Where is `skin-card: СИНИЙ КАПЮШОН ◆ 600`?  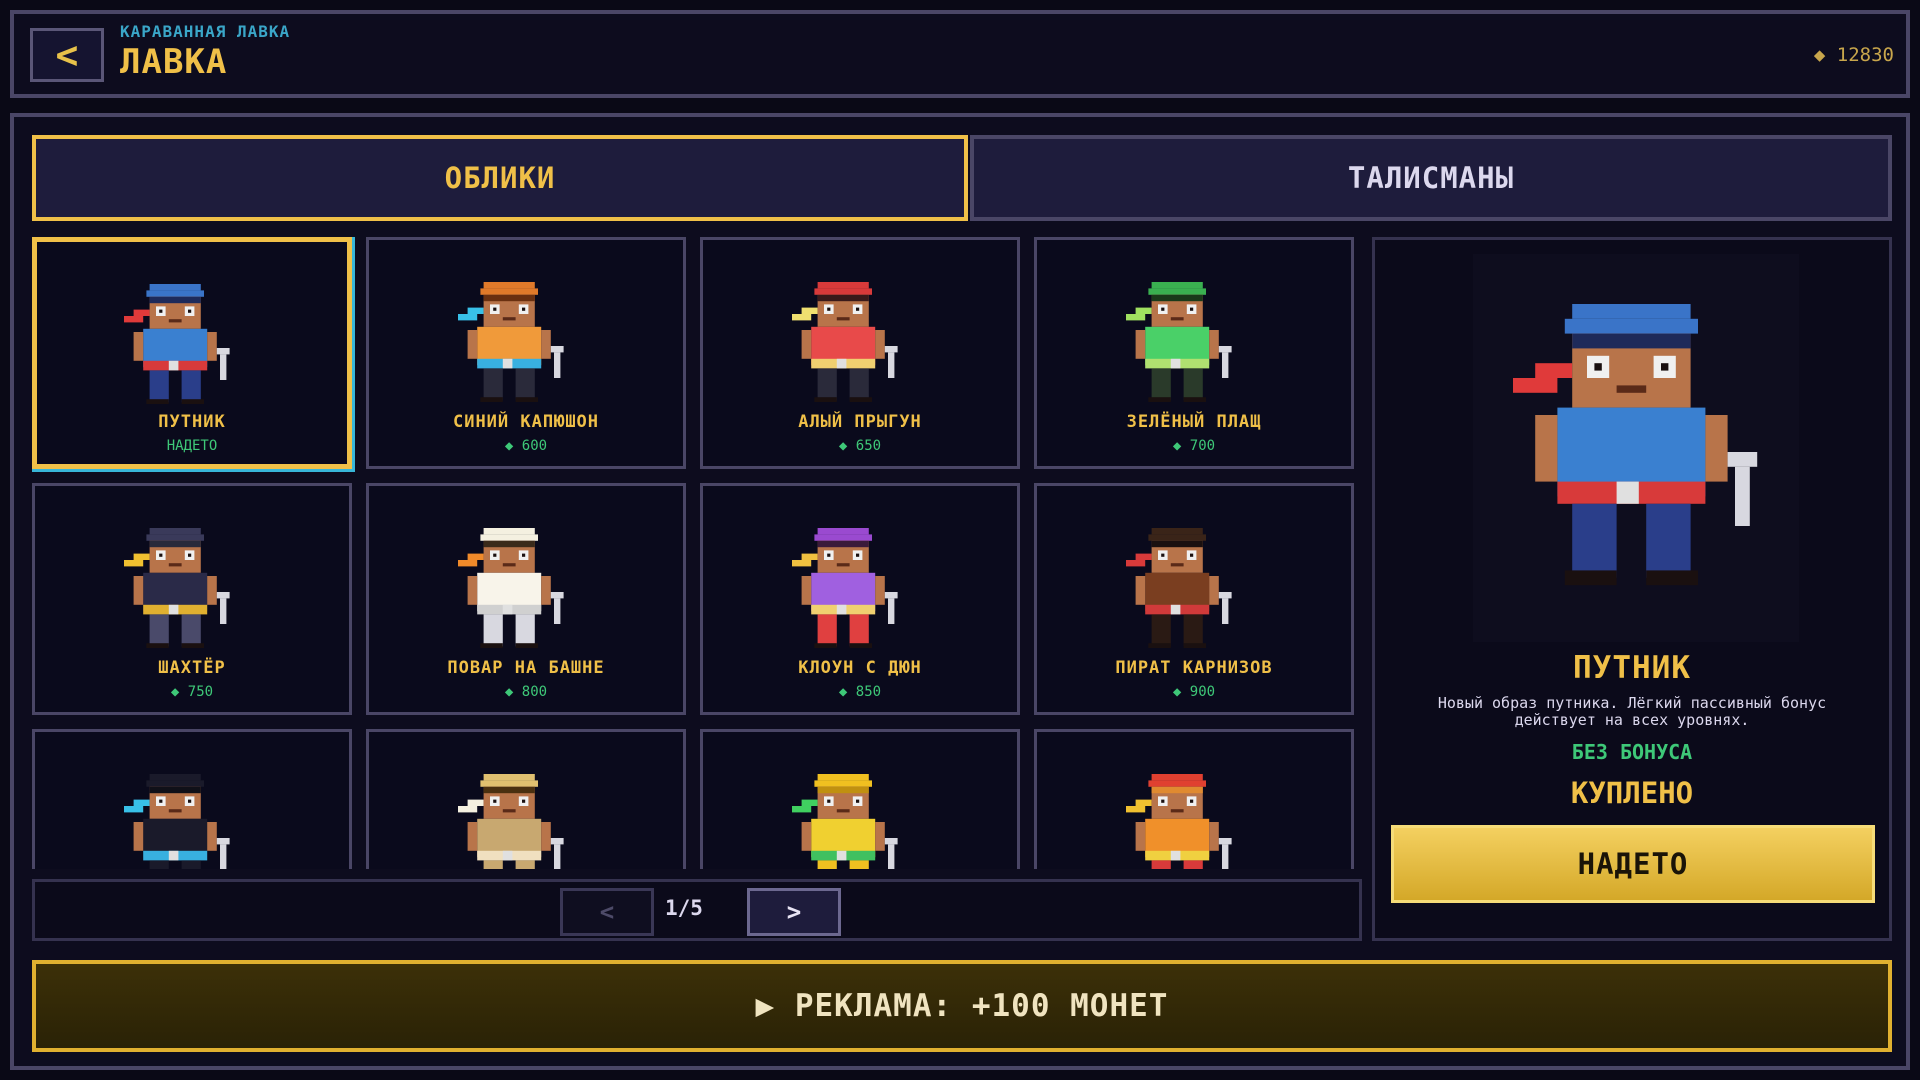
skin-card: СИНИЙ КАПЮШОН ◆ 600 is located at coordinates (526, 353).